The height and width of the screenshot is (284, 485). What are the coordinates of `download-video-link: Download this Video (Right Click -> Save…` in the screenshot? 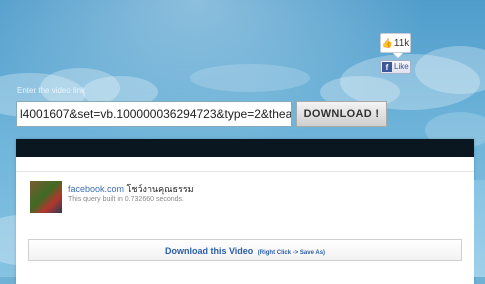 It's located at (245, 250).